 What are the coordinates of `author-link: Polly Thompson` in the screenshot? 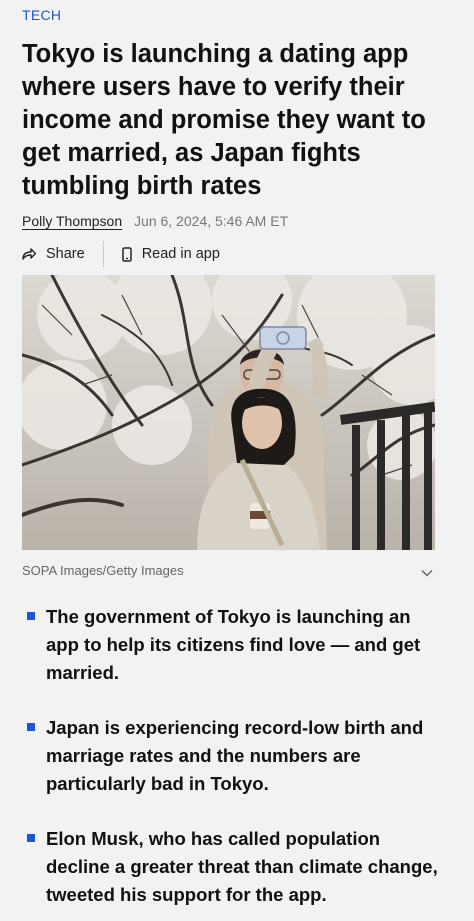 It's located at (72, 221).